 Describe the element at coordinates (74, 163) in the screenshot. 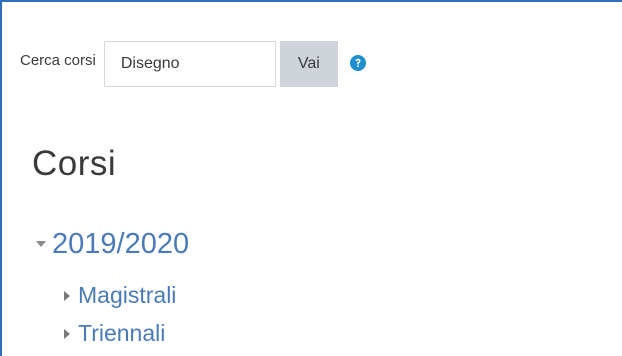

I see `page-title: Corsi` at that location.